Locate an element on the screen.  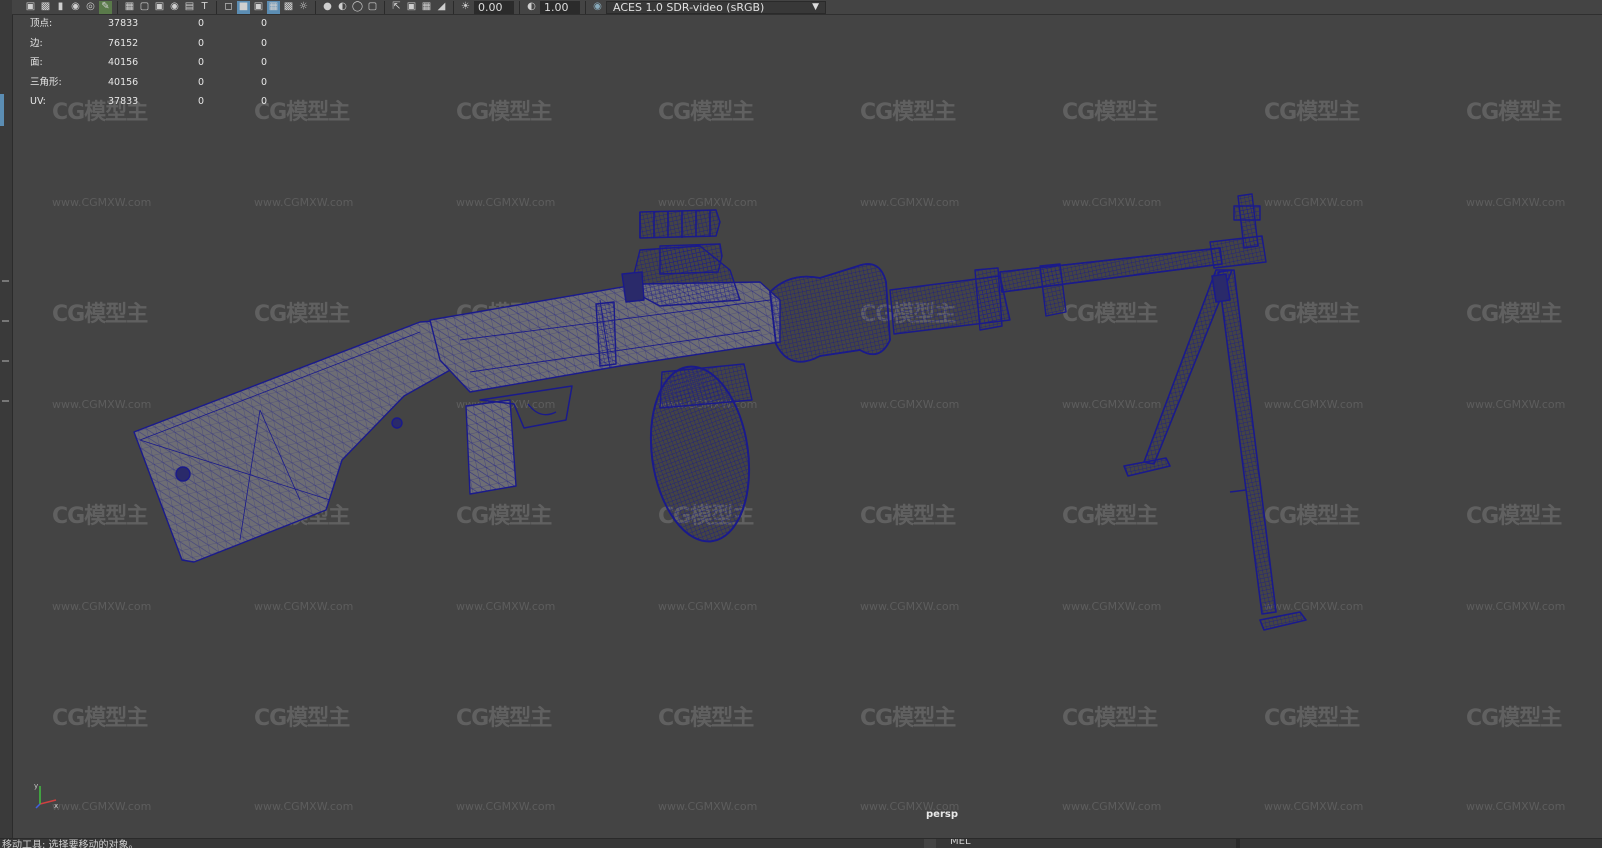
svg-text: y is located at coordinates (36, 786).